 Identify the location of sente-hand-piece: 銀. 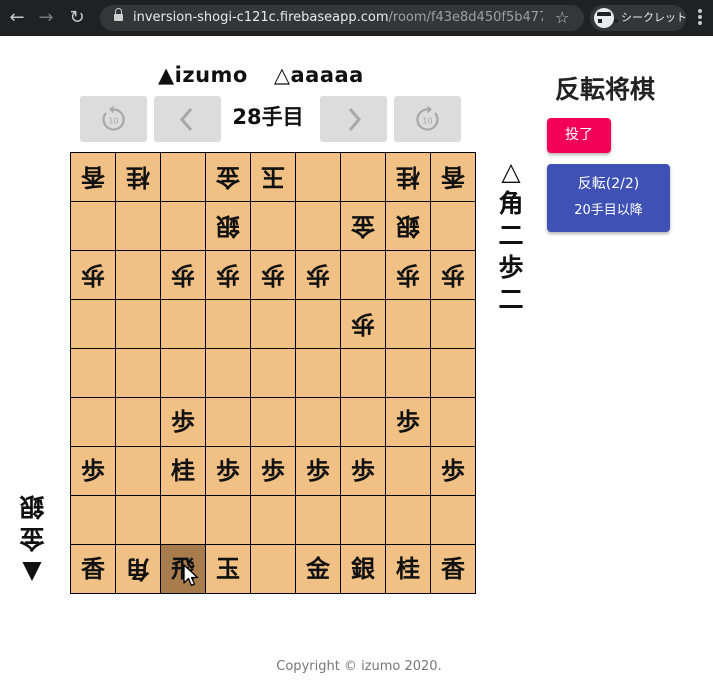
(32, 506).